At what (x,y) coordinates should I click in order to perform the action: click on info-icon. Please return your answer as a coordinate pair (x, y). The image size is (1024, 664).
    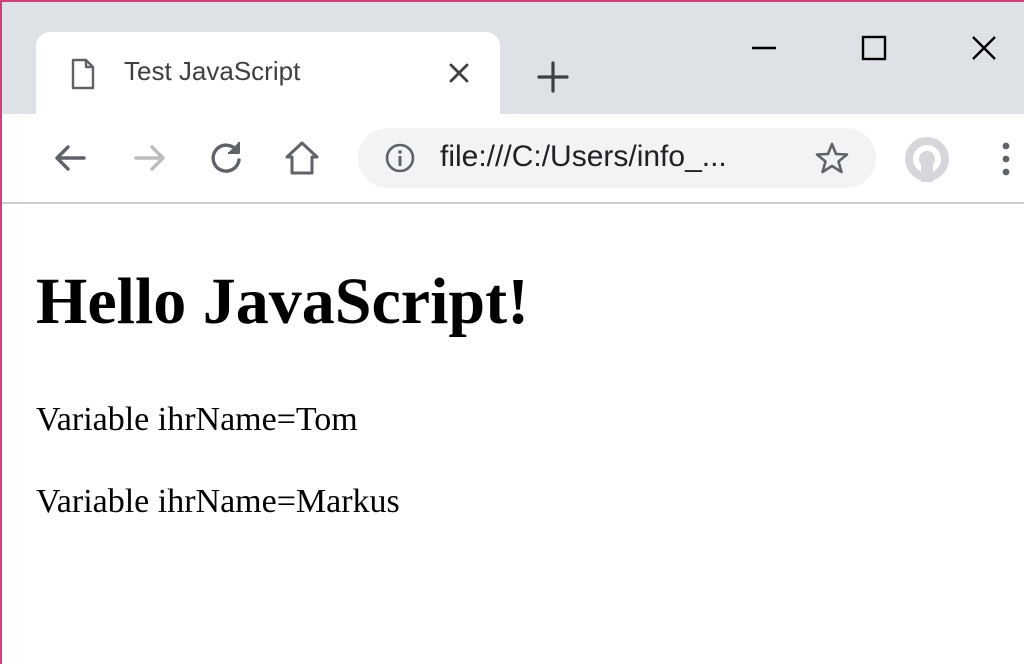
    Looking at the image, I should click on (400, 158).